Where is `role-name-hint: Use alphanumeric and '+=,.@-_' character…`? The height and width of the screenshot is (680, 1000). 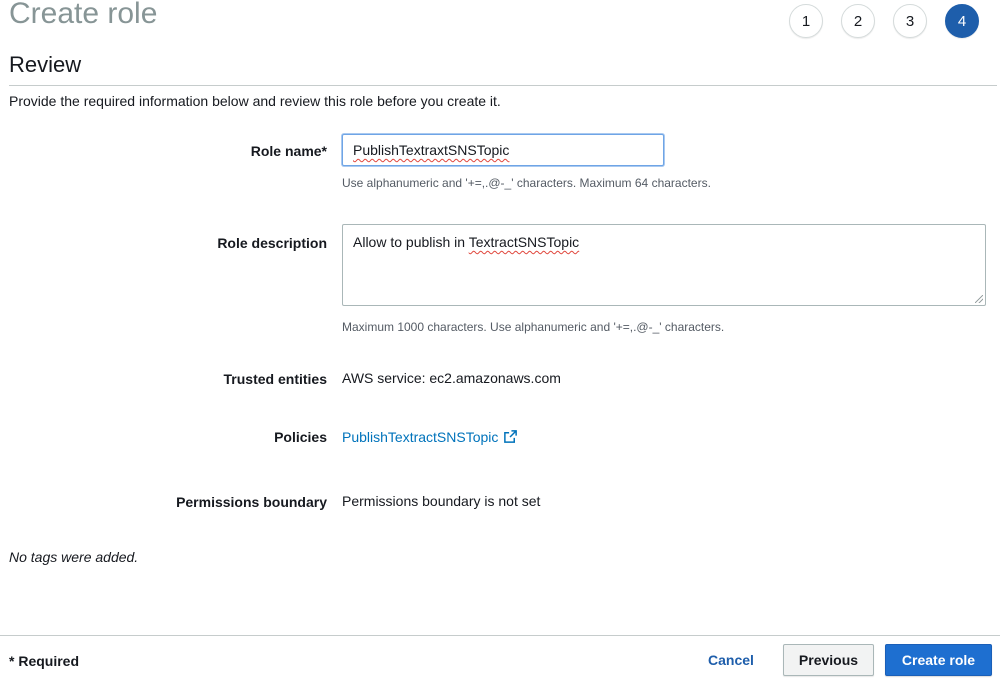
role-name-hint: Use alphanumeric and '+=,.@-_' character… is located at coordinates (526, 183).